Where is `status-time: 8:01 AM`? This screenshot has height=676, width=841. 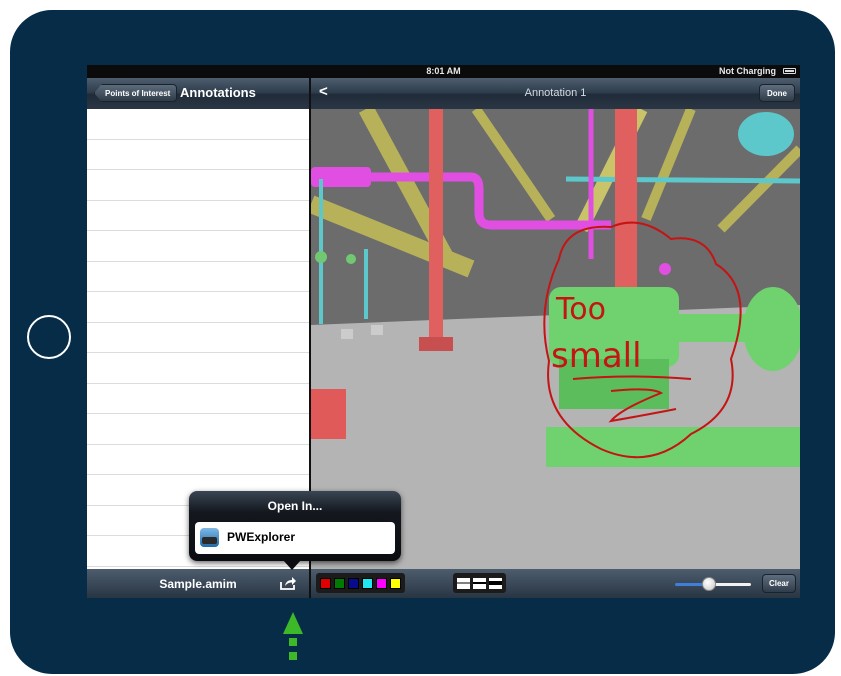
status-time: 8:01 AM is located at coordinates (443, 71).